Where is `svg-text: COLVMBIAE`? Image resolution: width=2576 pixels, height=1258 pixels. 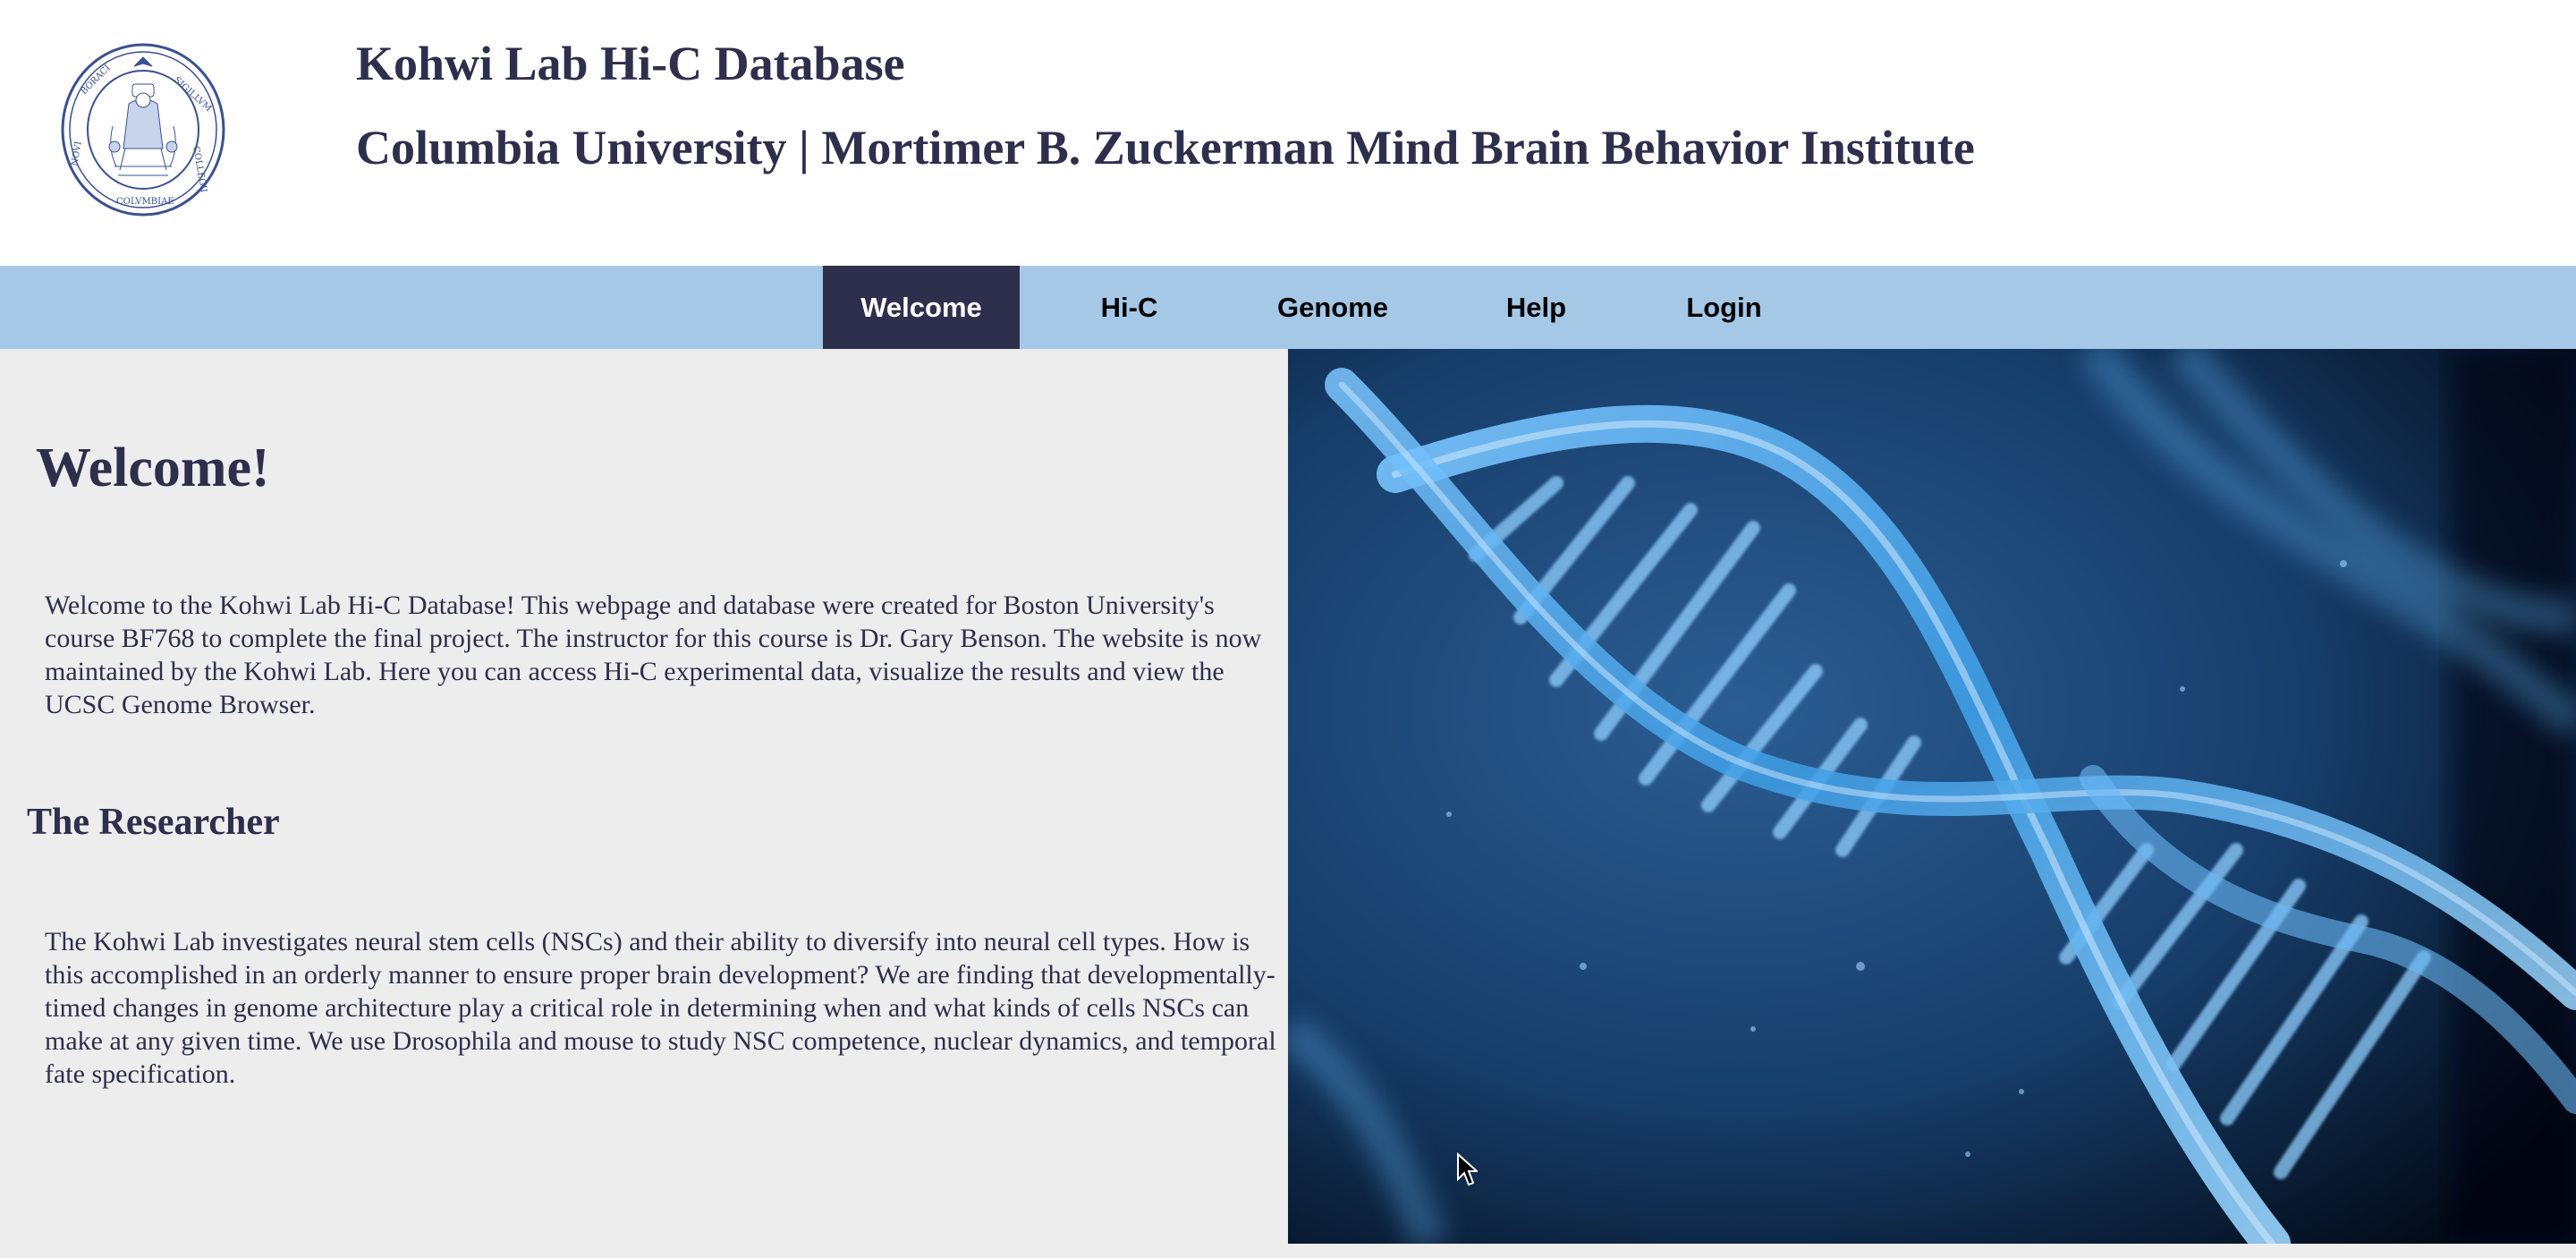 svg-text: COLVMBIAE is located at coordinates (145, 202).